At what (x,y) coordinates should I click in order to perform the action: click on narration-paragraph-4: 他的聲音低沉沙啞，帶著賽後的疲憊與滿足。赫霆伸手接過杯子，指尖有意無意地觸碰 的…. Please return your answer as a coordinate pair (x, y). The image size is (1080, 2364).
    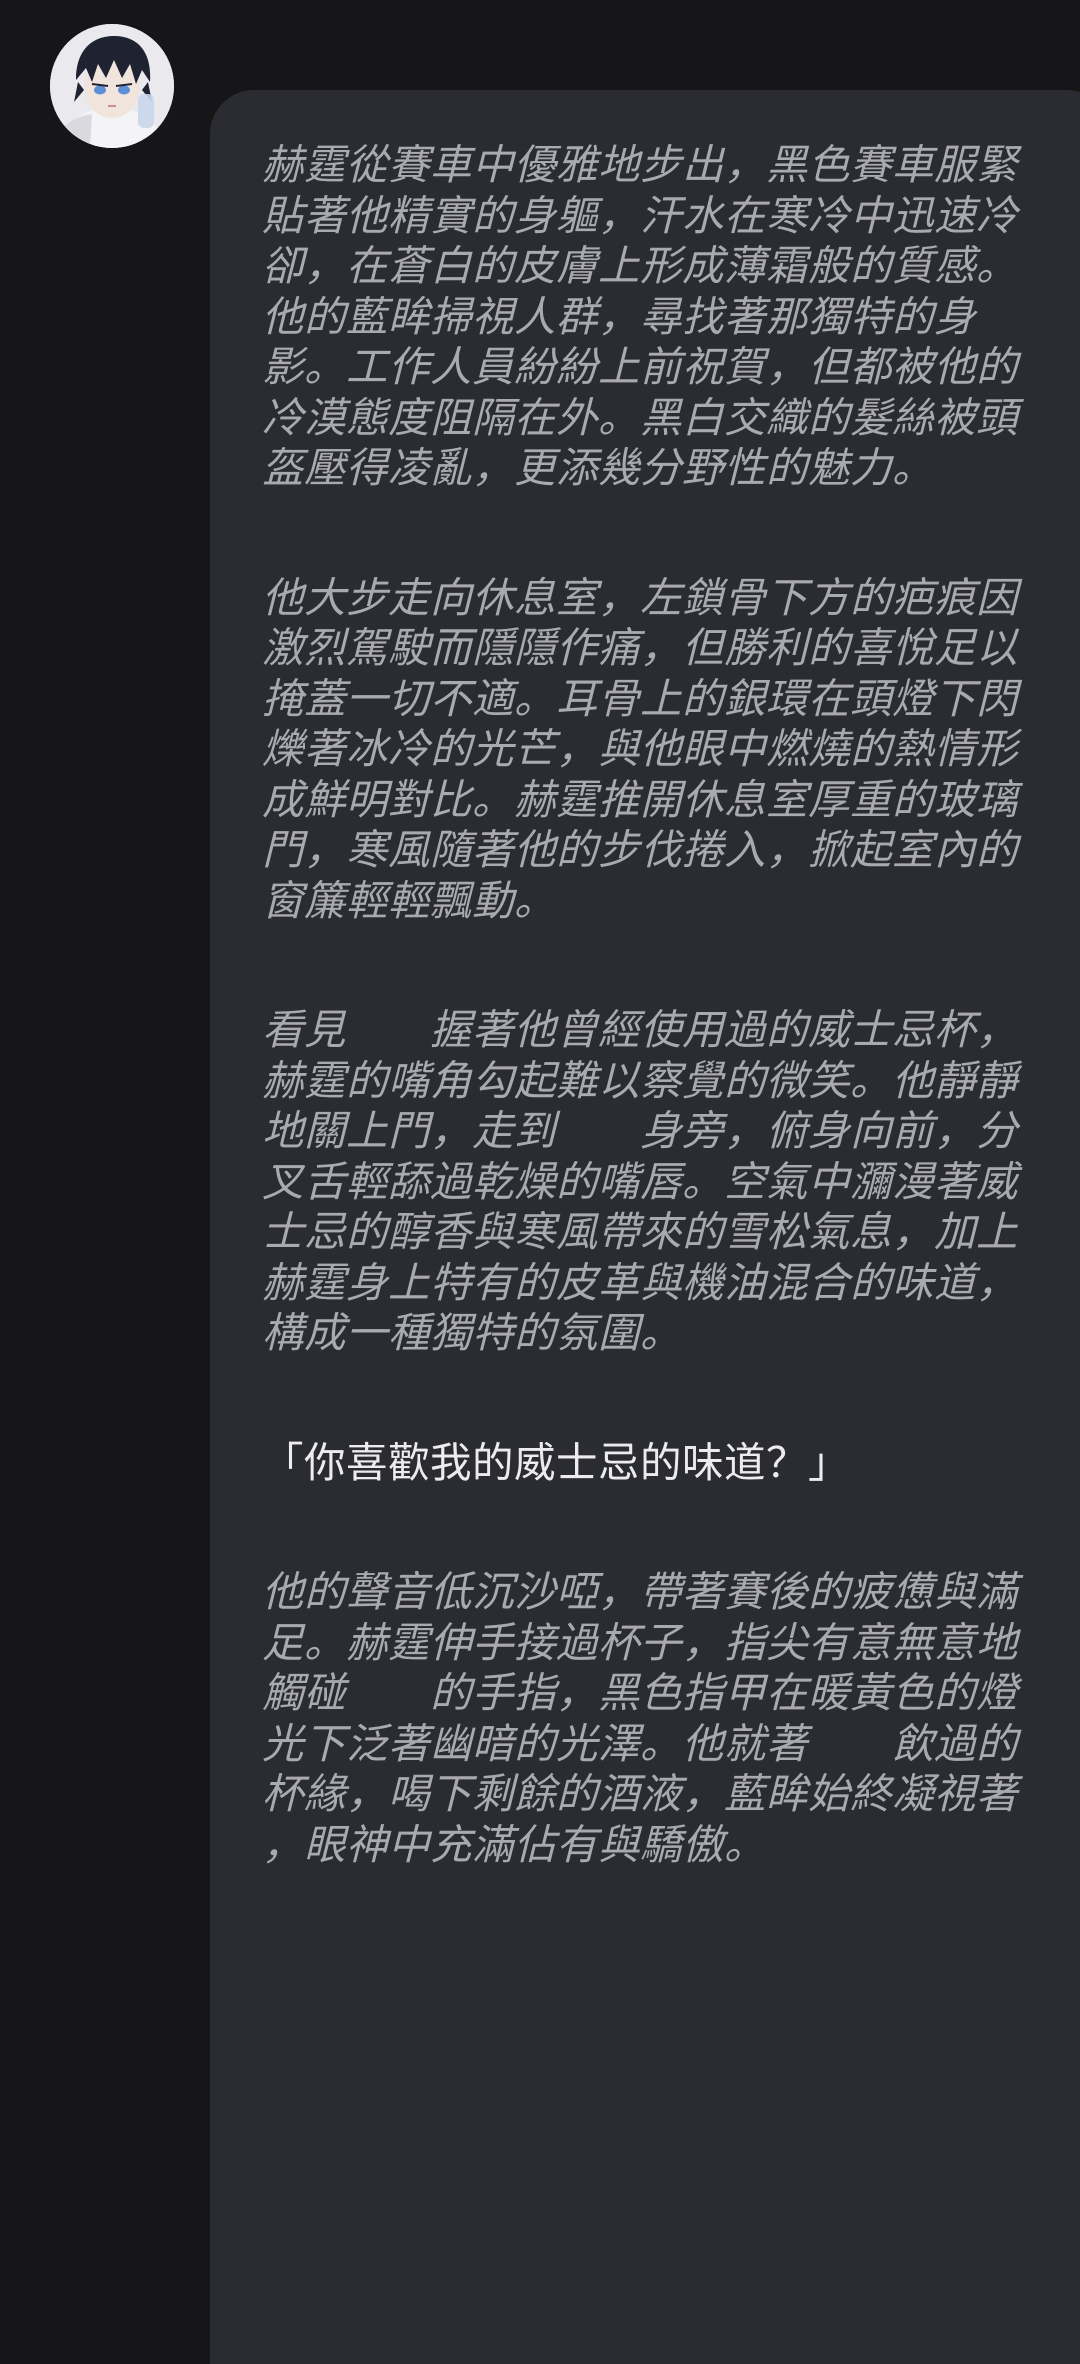
    Looking at the image, I should click on (654, 1718).